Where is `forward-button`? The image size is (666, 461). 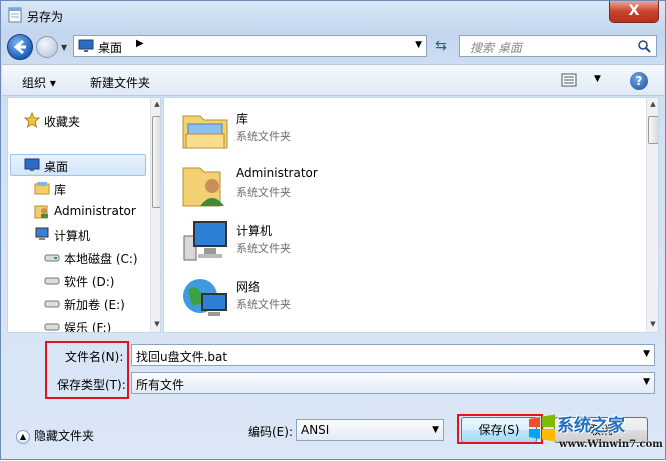
forward-button is located at coordinates (47, 47).